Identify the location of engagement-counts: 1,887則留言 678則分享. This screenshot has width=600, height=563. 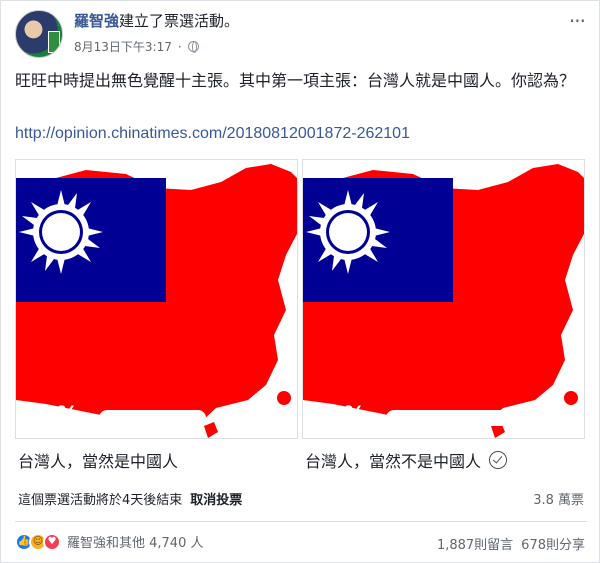
(511, 543).